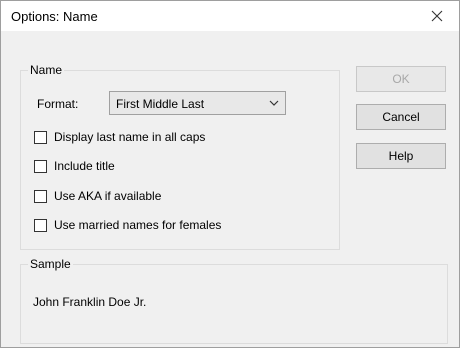  Describe the element at coordinates (160, 104) in the screenshot. I see `format-dropdown-value: First Middle Last` at that location.